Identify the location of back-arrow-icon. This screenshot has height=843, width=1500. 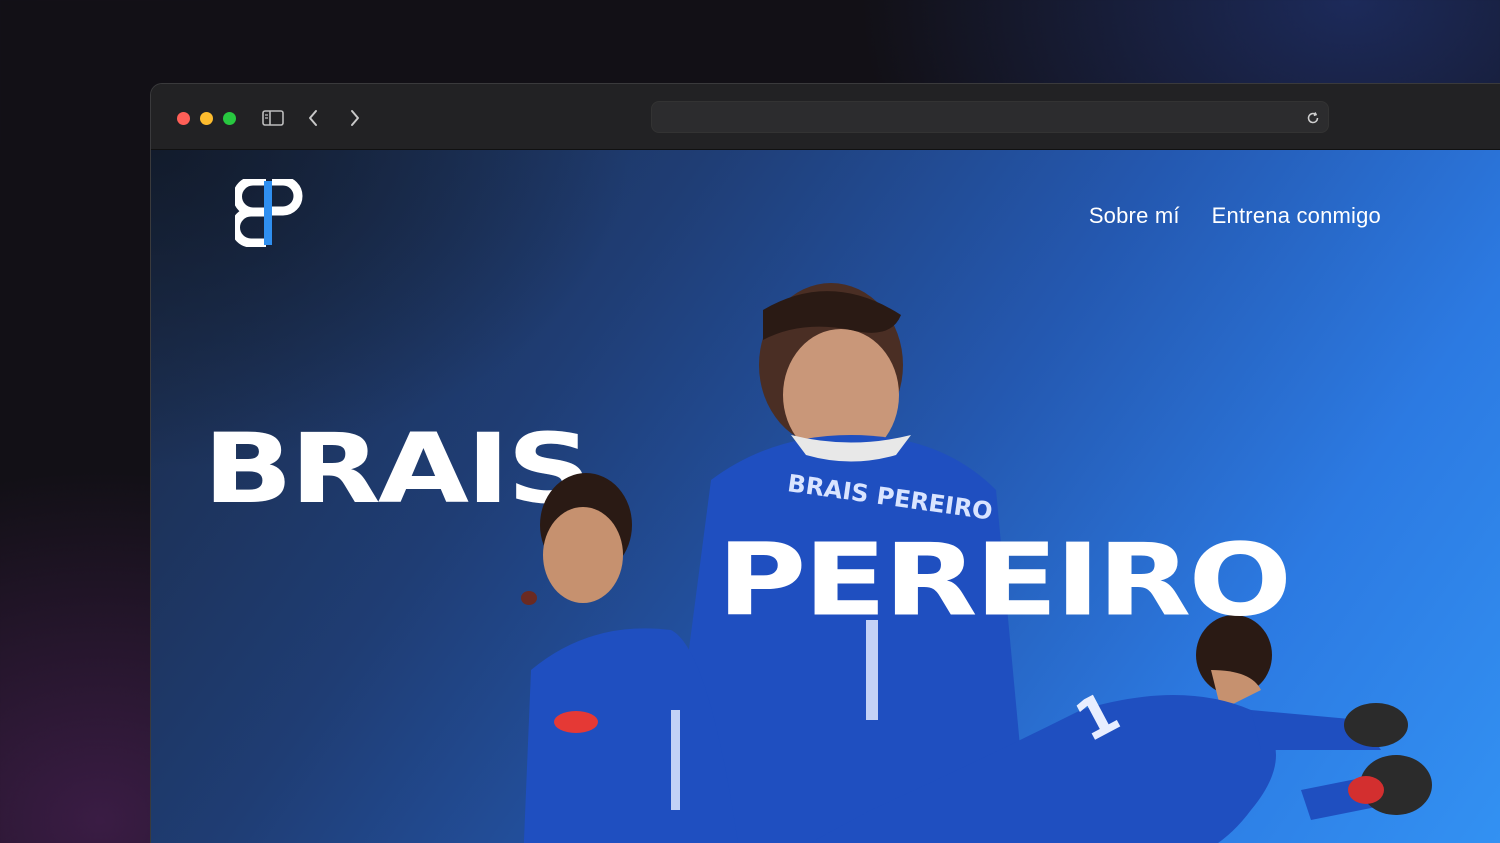
(313, 118).